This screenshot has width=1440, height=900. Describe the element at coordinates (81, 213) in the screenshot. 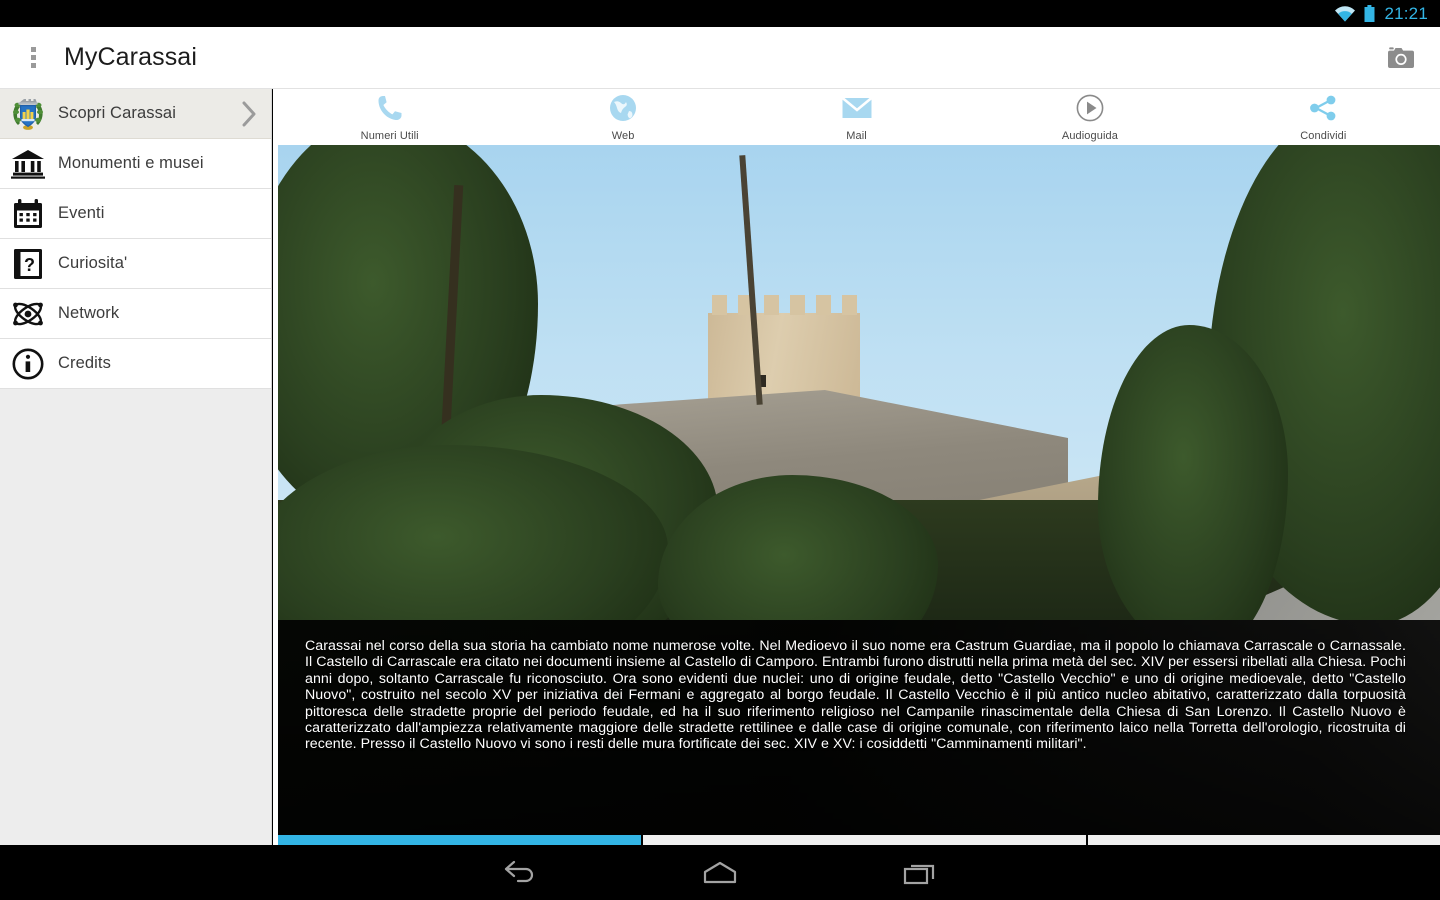

I see `sidebar-item-label: Eventi` at that location.